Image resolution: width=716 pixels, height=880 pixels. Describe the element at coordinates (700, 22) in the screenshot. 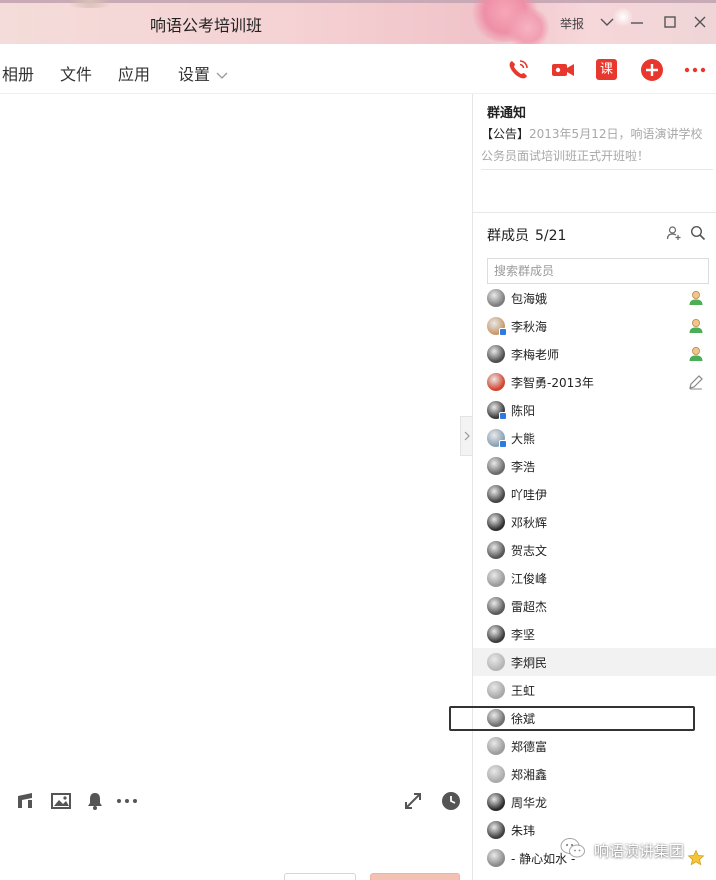

I see `close-icon` at that location.